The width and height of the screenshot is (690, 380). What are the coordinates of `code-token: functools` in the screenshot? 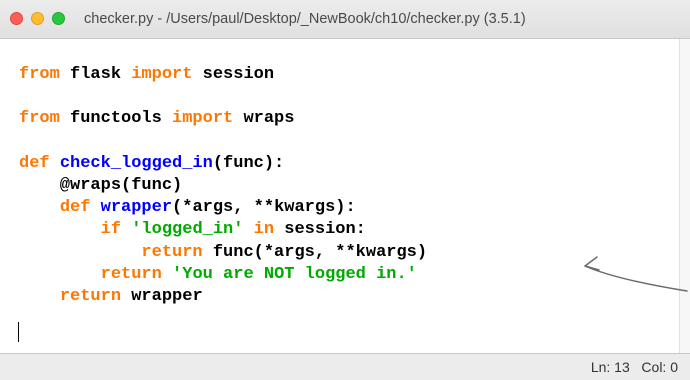 It's located at (116, 119).